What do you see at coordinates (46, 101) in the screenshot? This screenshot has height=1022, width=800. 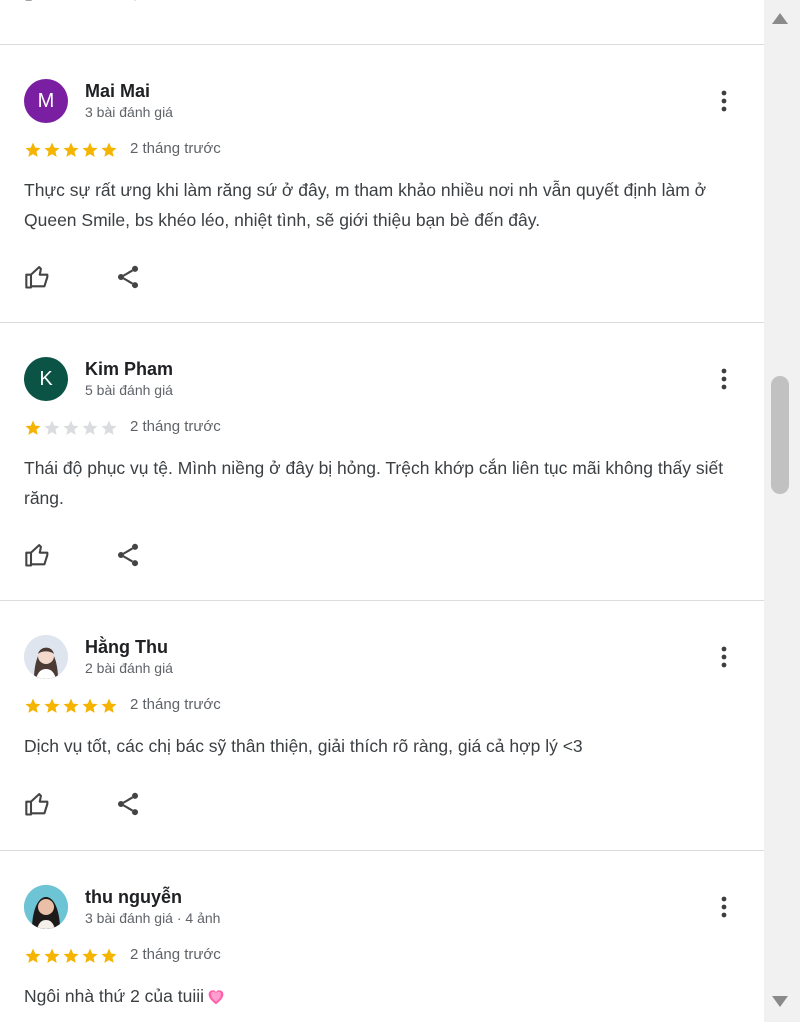 I see `avatar: M` at bounding box center [46, 101].